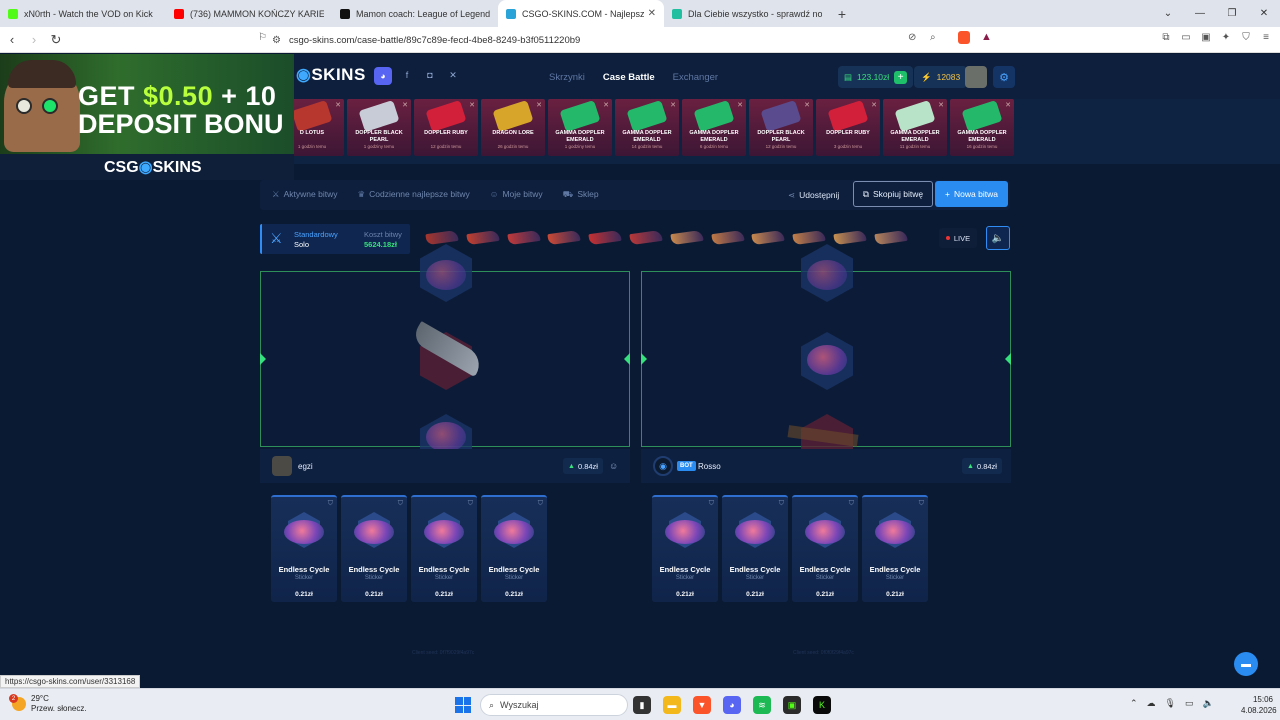 This screenshot has height=720, width=1280. What do you see at coordinates (842, 13) in the screenshot?
I see `new-tab-button: +` at bounding box center [842, 13].